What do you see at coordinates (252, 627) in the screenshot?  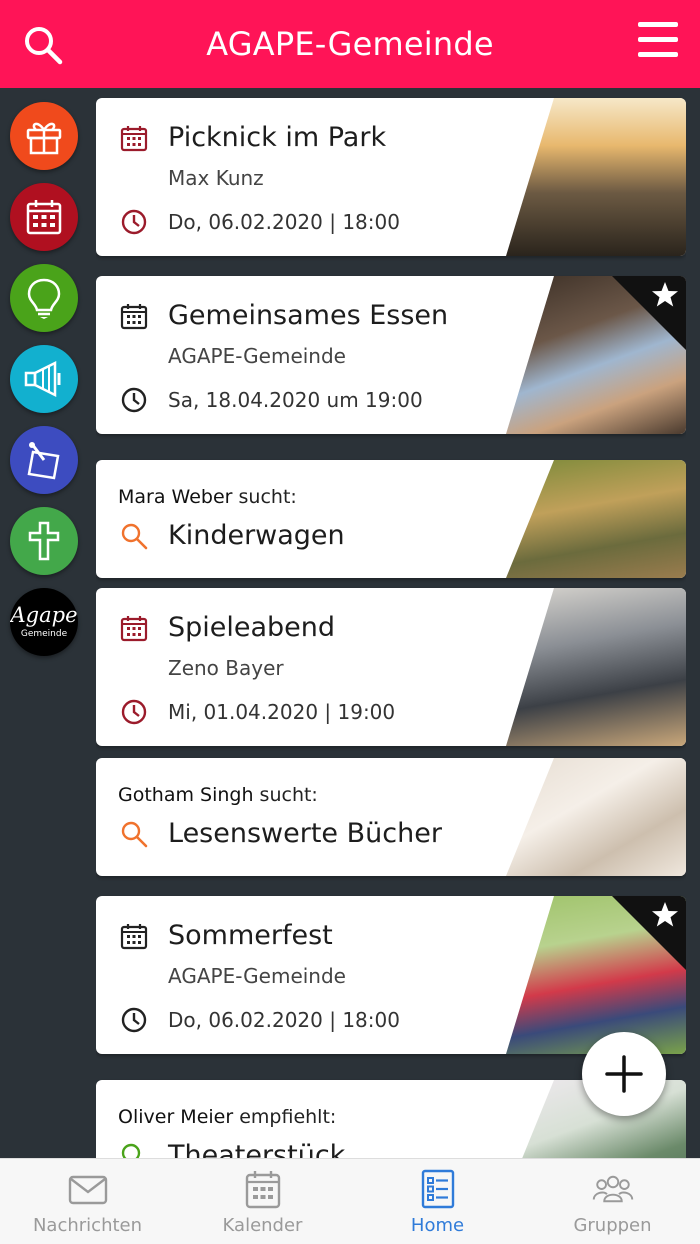 I see `event-title: Spieleabend` at bounding box center [252, 627].